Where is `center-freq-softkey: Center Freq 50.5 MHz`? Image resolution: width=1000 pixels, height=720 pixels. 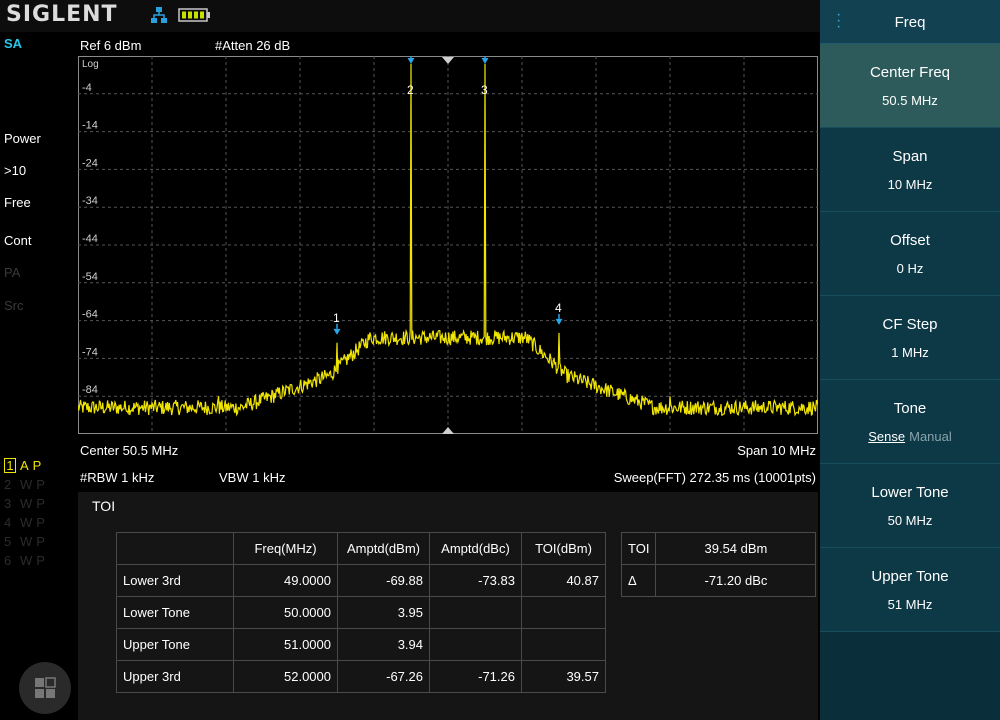
center-freq-softkey: Center Freq 50.5 MHz is located at coordinates (910, 86).